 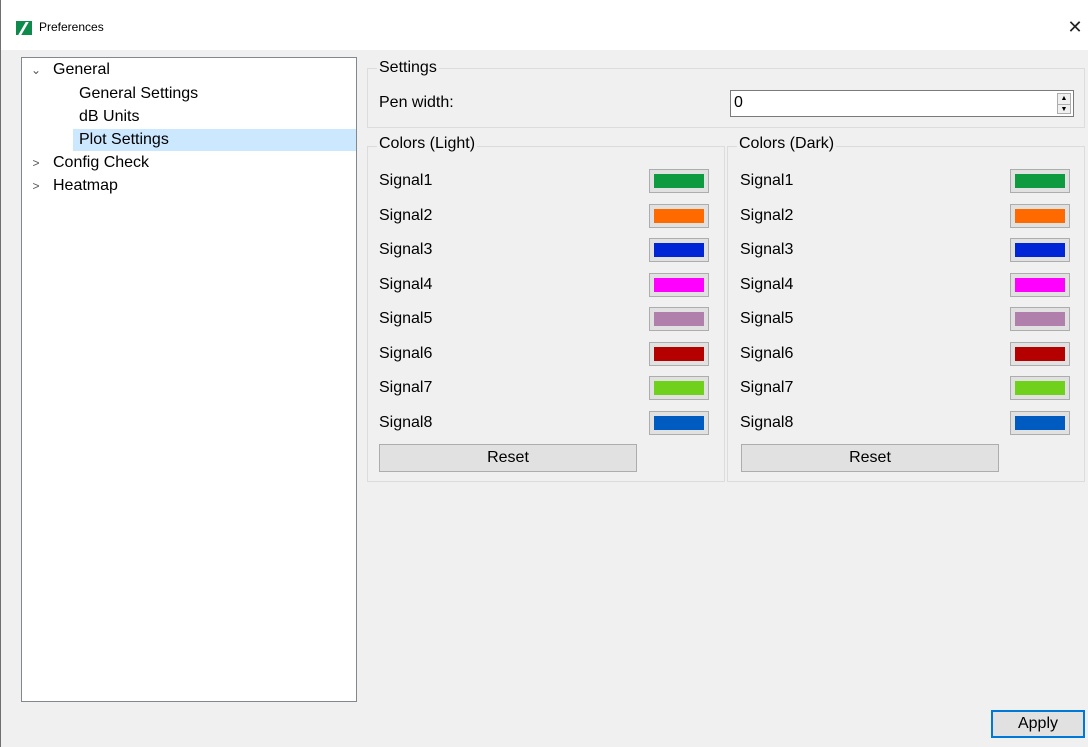 I want to click on tree-item-label: Heatmap, so click(x=85, y=185).